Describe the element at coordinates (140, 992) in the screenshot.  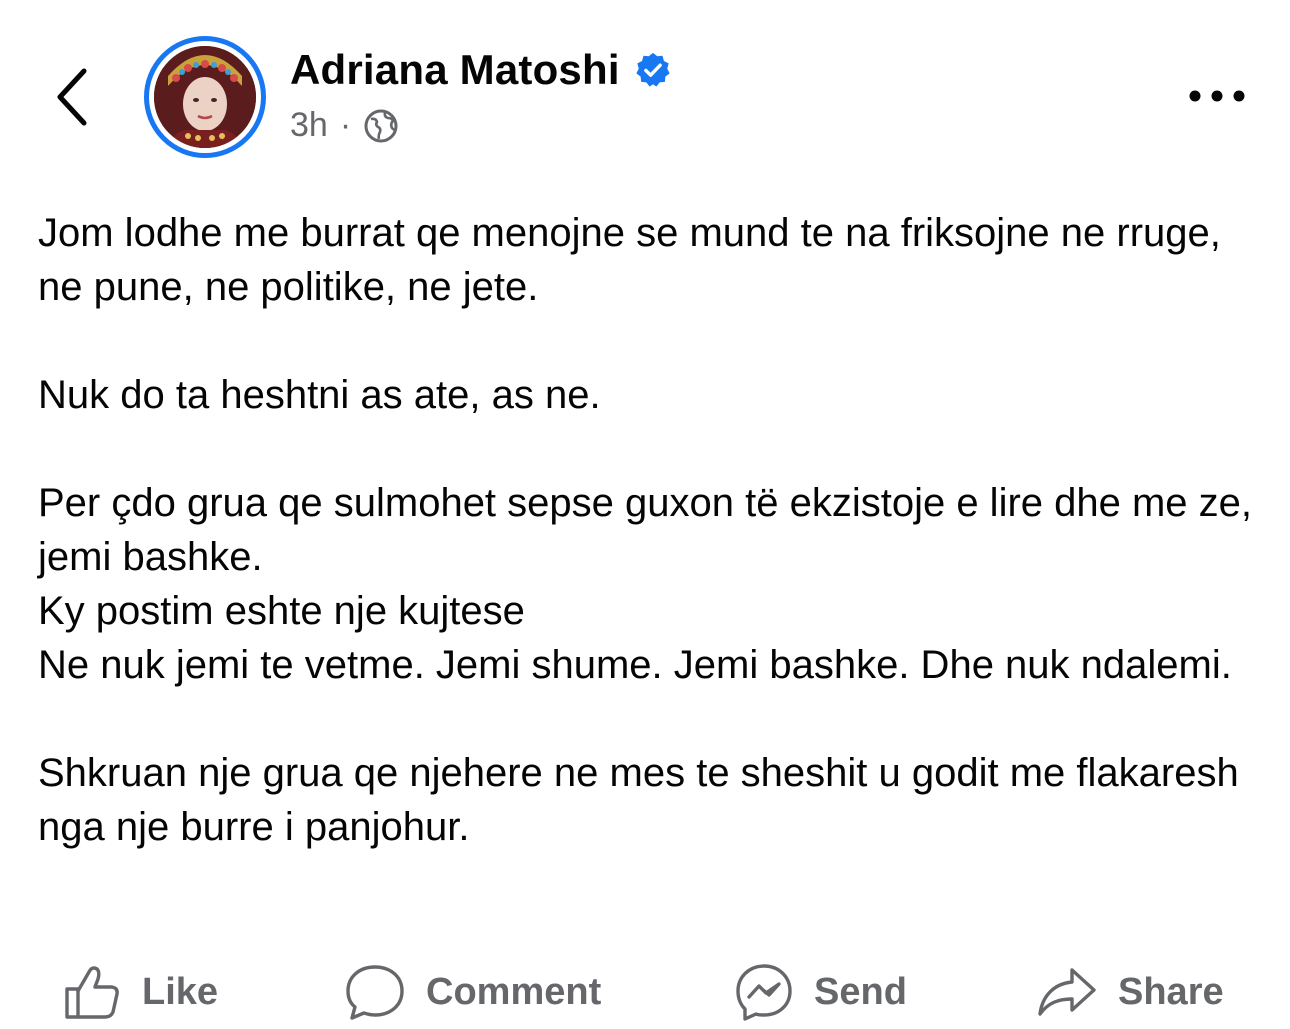
I see `like-button: Like` at that location.